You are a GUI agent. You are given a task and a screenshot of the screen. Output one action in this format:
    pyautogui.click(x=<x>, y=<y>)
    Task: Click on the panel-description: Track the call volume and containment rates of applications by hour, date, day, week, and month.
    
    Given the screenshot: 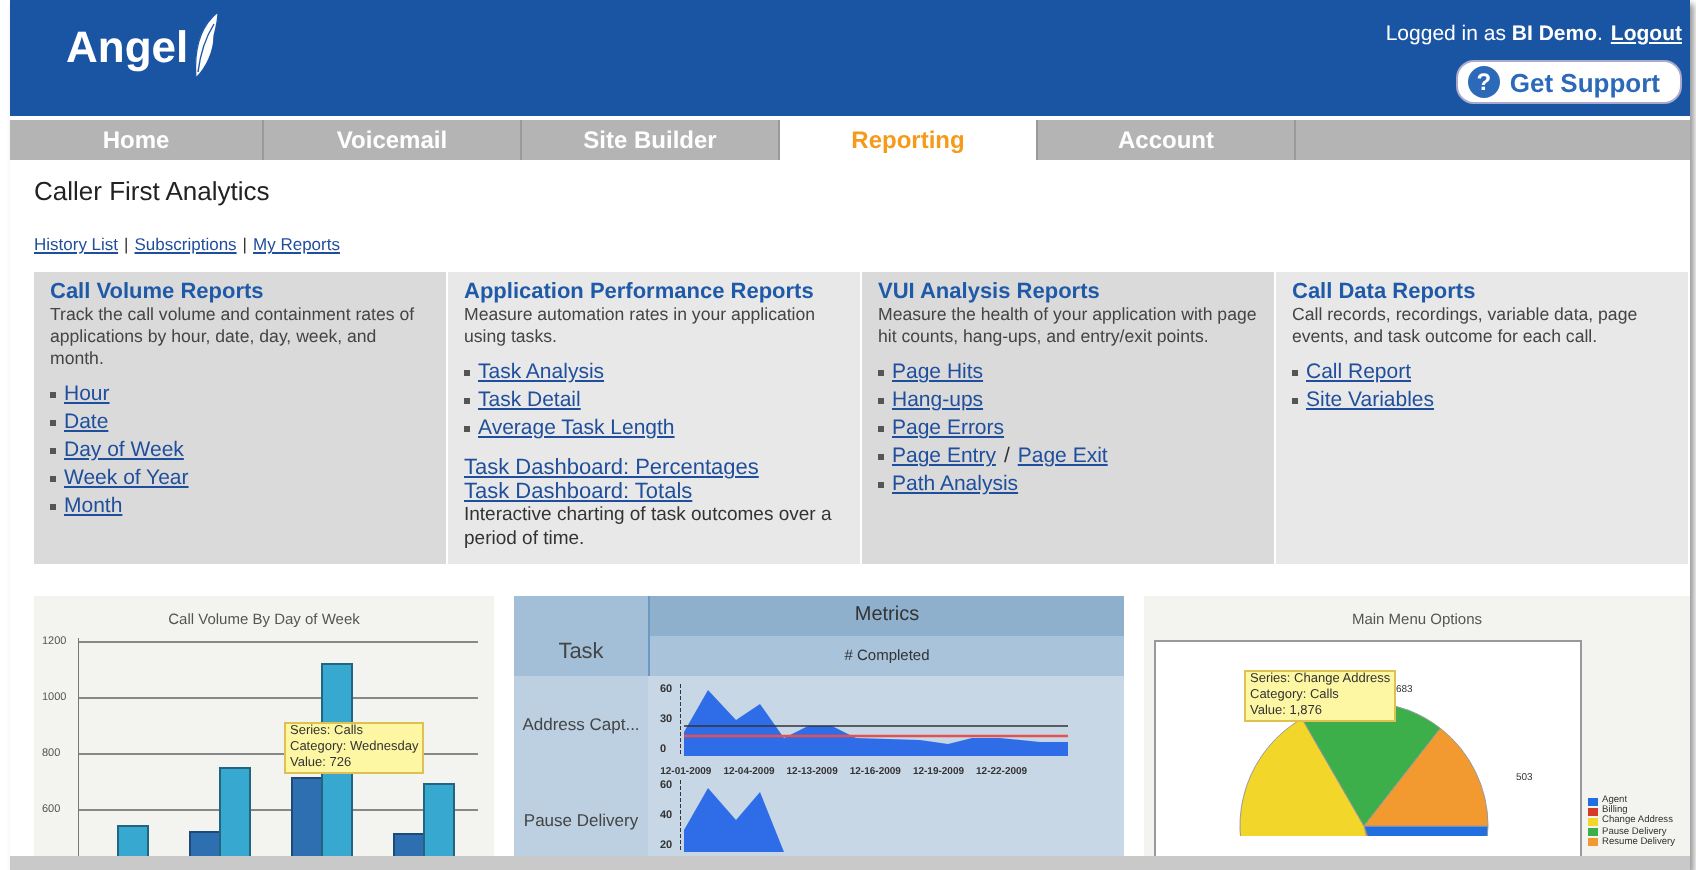 What is the action you would take?
    pyautogui.click(x=233, y=337)
    